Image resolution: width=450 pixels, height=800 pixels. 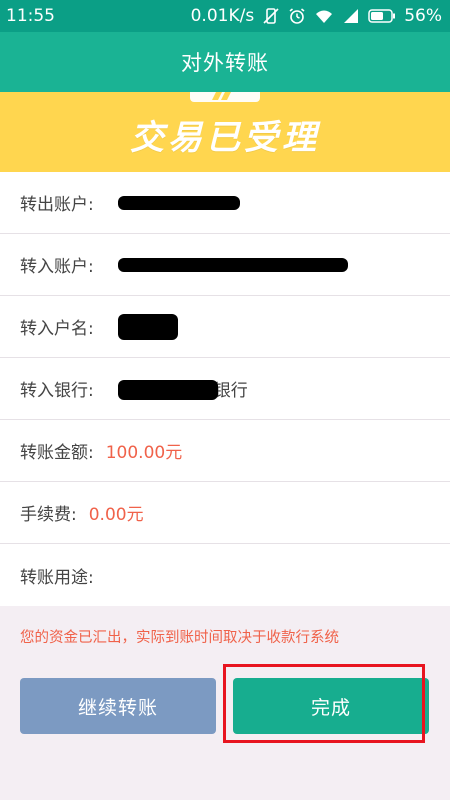 I want to click on battery-icon, so click(x=382, y=16).